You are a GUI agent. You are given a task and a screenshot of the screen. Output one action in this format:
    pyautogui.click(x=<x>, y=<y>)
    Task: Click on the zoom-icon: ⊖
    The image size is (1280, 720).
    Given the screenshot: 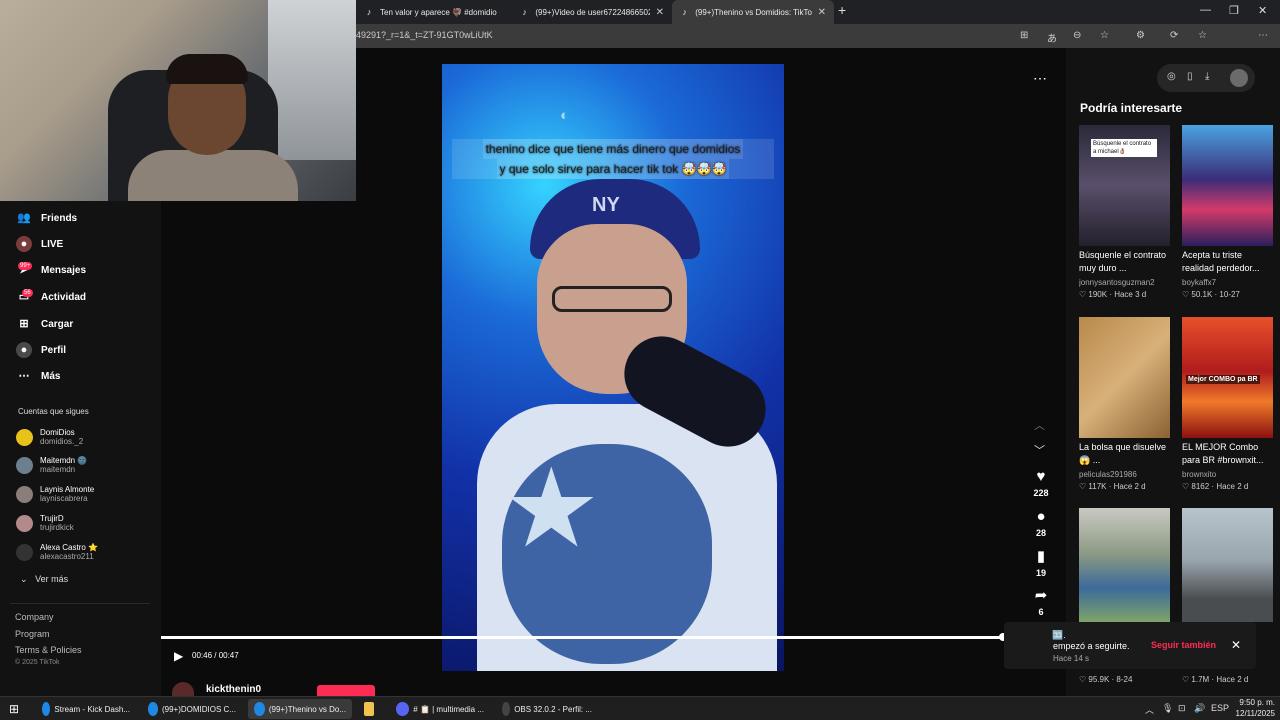 What is the action you would take?
    pyautogui.click(x=1077, y=35)
    